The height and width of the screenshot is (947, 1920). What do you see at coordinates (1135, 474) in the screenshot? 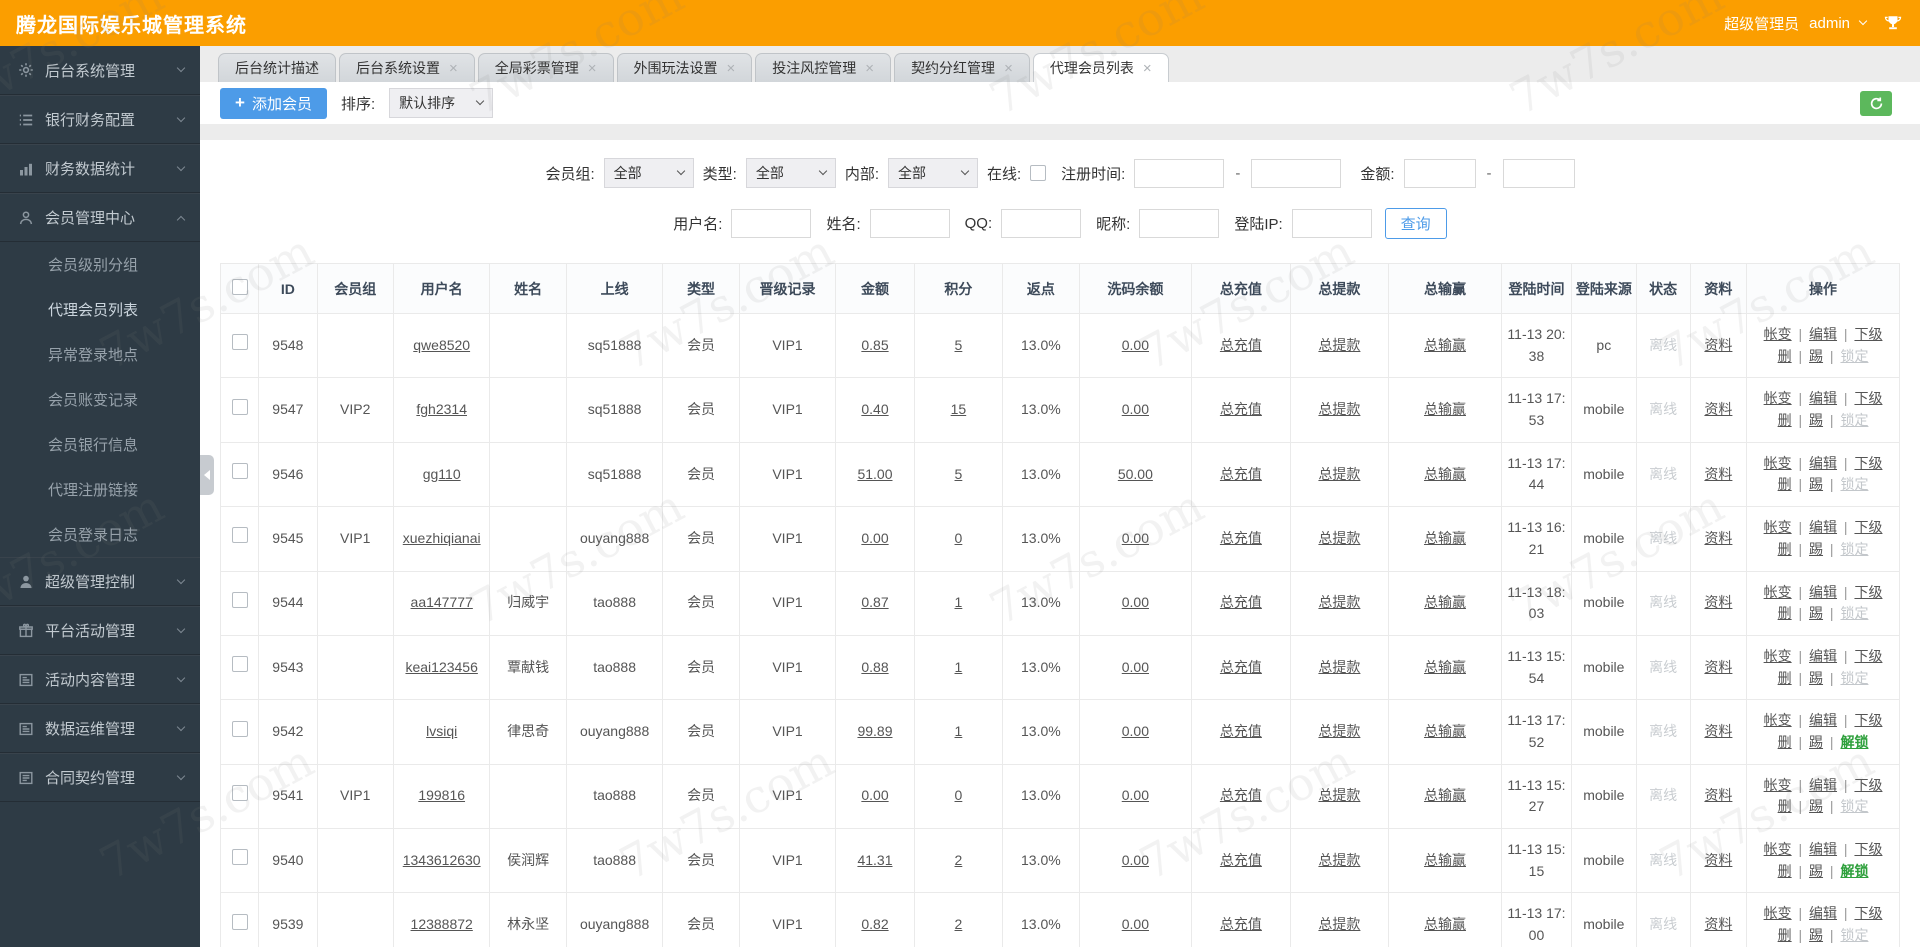
I see `wash-balance-link: 50.00` at bounding box center [1135, 474].